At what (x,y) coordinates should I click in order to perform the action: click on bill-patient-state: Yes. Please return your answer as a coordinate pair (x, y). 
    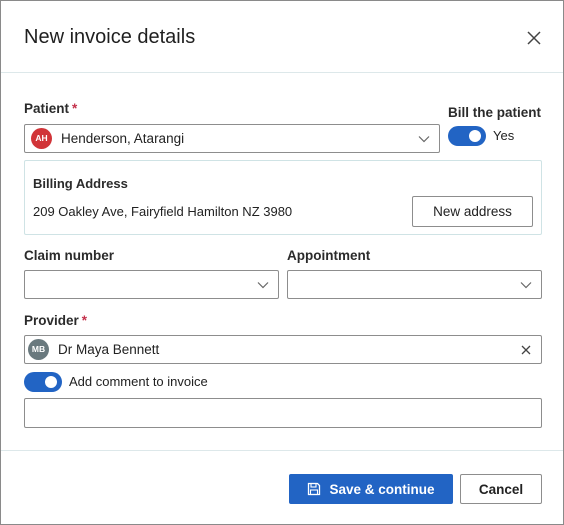
    Looking at the image, I should click on (504, 135).